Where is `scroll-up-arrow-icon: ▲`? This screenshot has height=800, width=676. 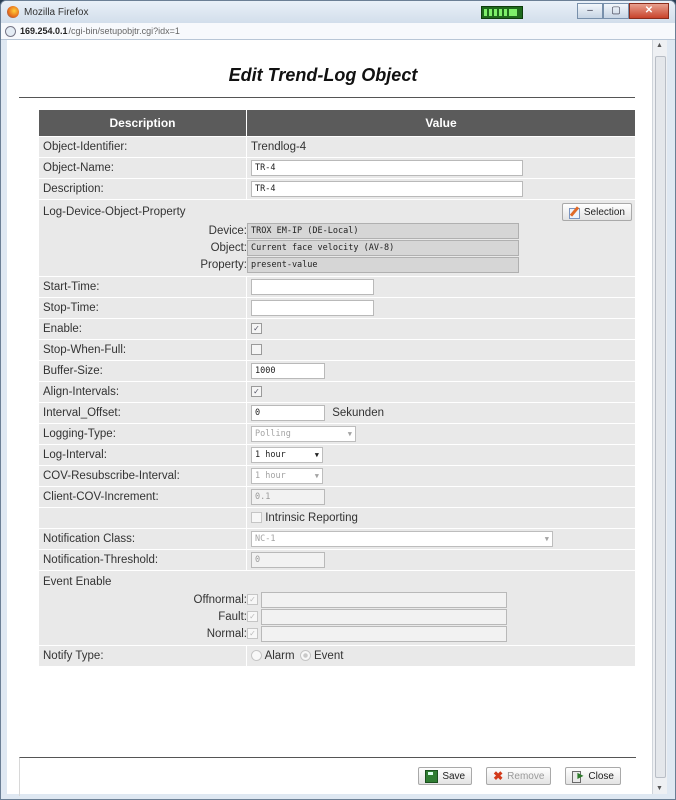 scroll-up-arrow-icon: ▲ is located at coordinates (659, 45).